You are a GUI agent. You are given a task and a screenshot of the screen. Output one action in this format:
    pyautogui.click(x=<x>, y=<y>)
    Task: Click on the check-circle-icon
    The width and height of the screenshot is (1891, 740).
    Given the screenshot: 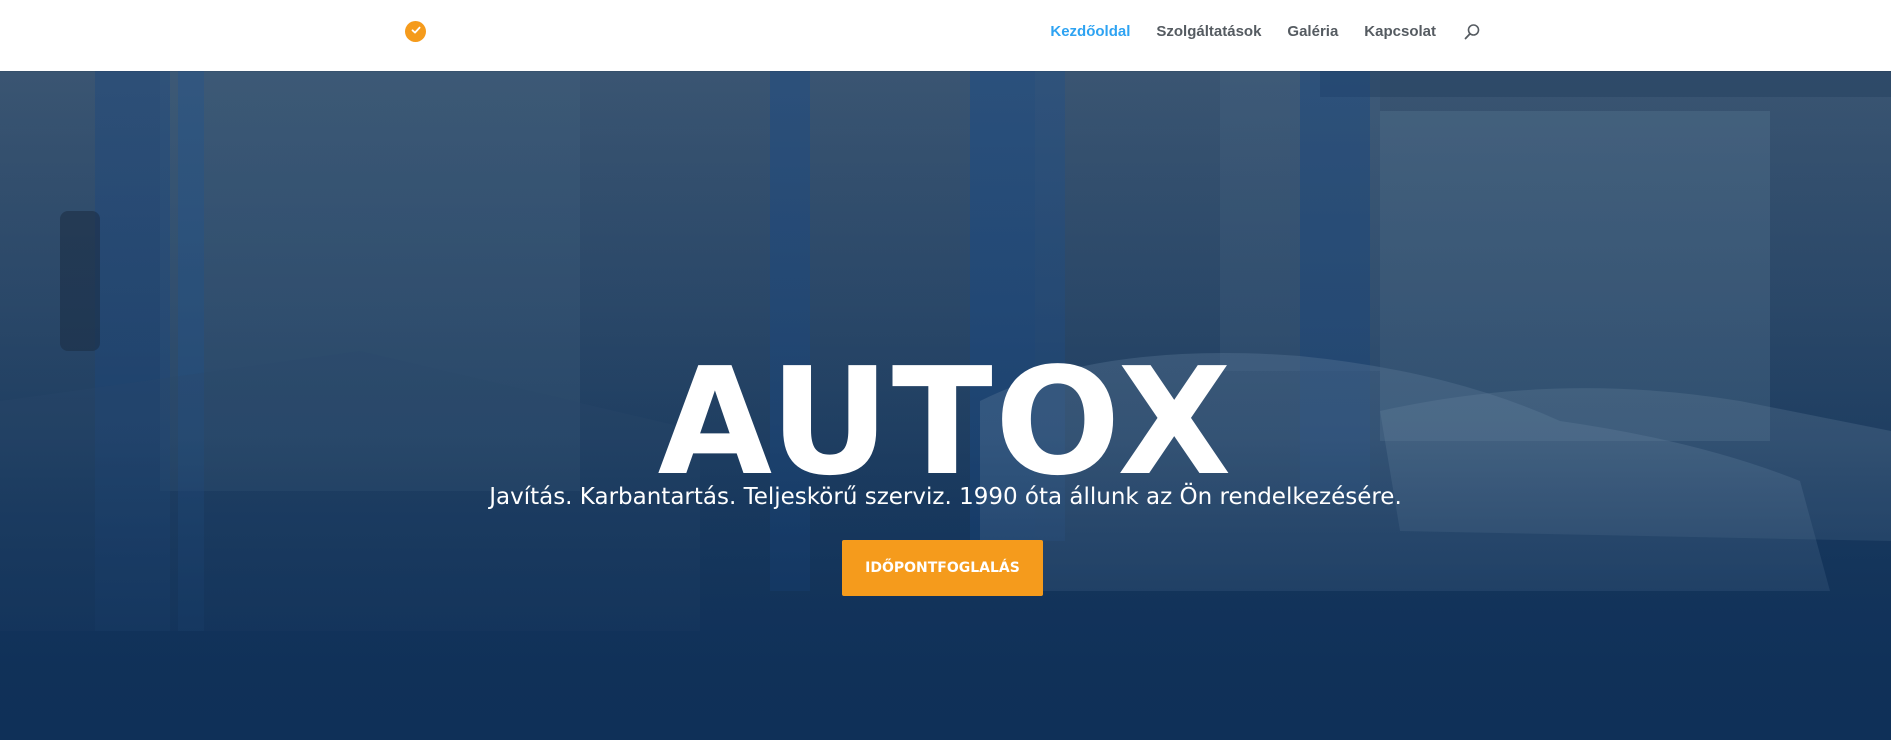 What is the action you would take?
    pyautogui.click(x=416, y=32)
    